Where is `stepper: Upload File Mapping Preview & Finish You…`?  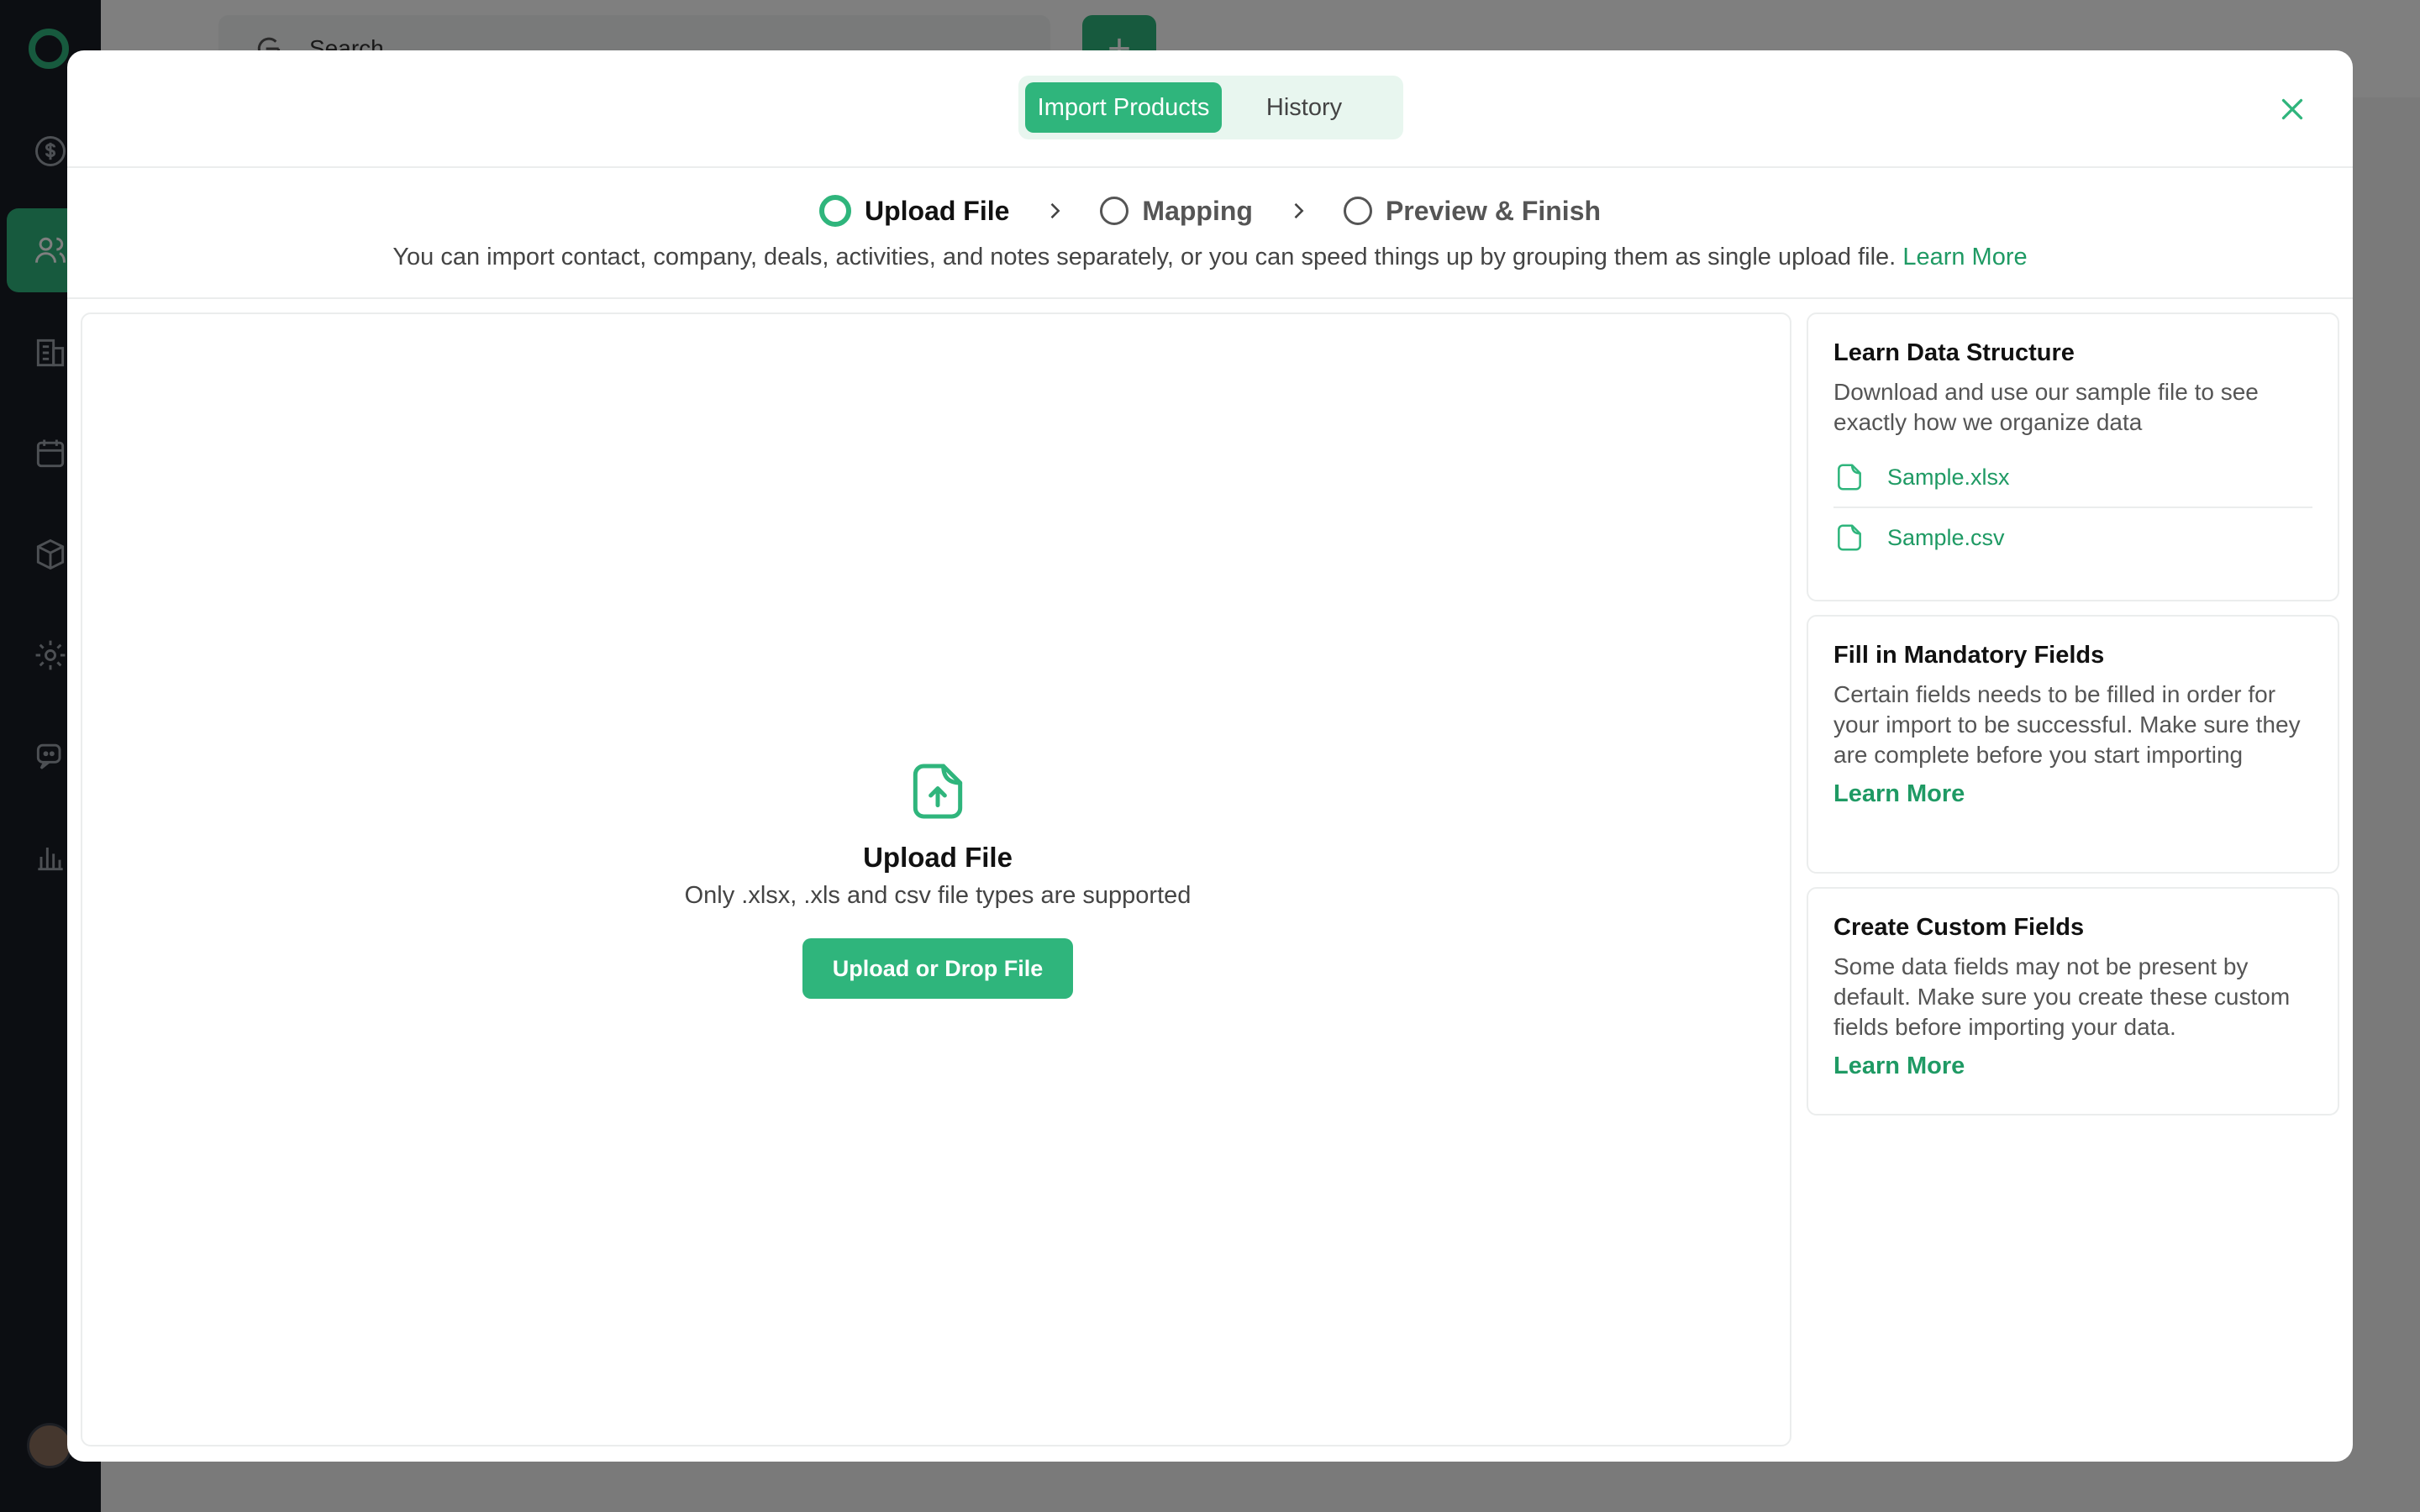 stepper: Upload File Mapping Preview & Finish You… is located at coordinates (1210, 233).